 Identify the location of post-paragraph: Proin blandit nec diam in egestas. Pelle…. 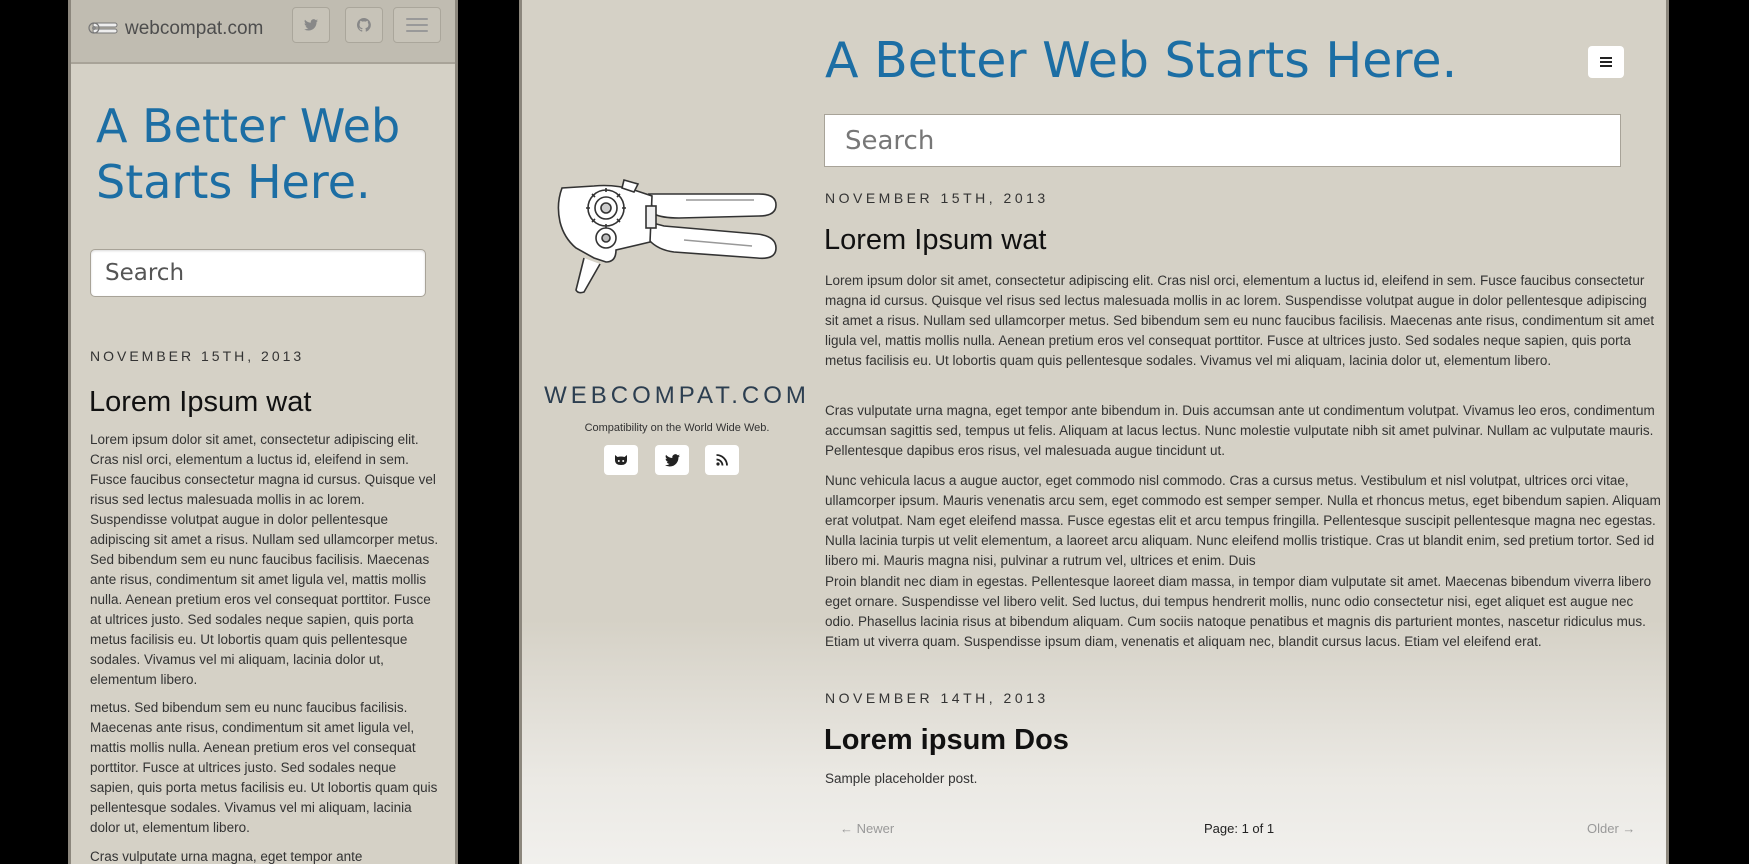
(1238, 611).